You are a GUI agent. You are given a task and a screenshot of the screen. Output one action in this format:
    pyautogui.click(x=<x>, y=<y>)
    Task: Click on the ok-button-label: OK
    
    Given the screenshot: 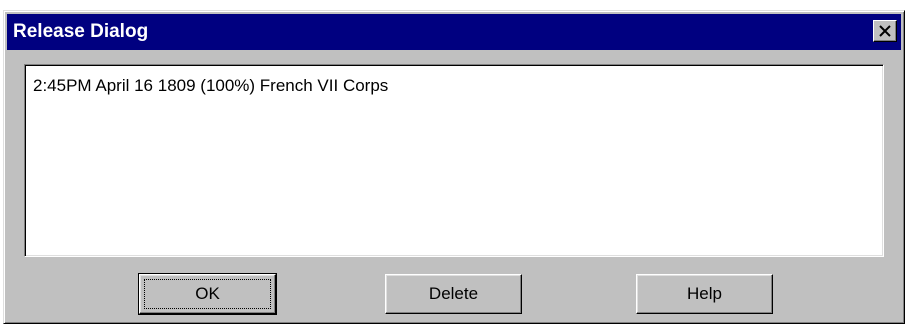 What is the action you would take?
    pyautogui.click(x=207, y=293)
    